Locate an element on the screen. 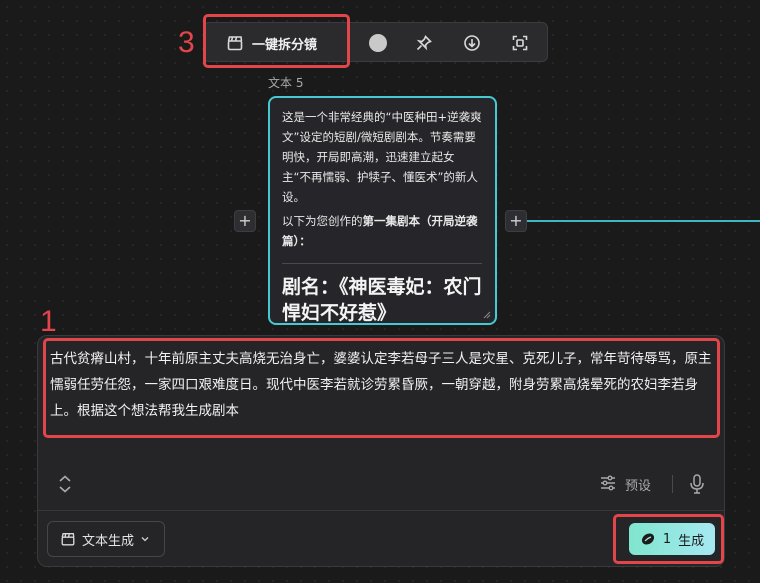 The width and height of the screenshot is (760, 583). node-paragraph-2: 以下为您创作的第一集剧本（开局逆袭篇）： is located at coordinates (382, 231).